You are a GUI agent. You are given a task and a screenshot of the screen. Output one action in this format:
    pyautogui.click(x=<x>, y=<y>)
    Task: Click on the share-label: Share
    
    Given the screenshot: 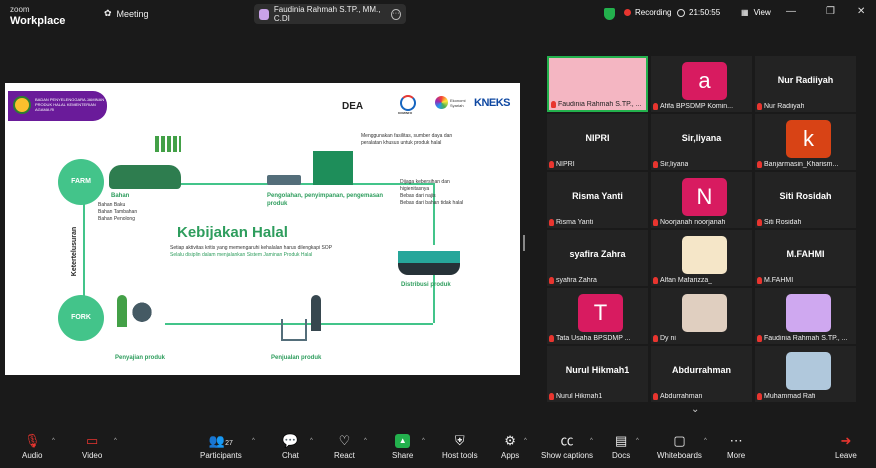 What is the action you would take?
    pyautogui.click(x=403, y=455)
    